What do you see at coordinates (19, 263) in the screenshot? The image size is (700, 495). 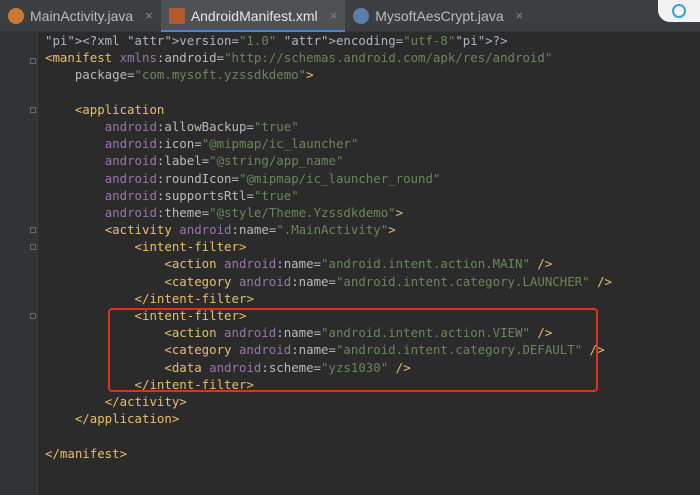 I see `editor-gutter` at bounding box center [19, 263].